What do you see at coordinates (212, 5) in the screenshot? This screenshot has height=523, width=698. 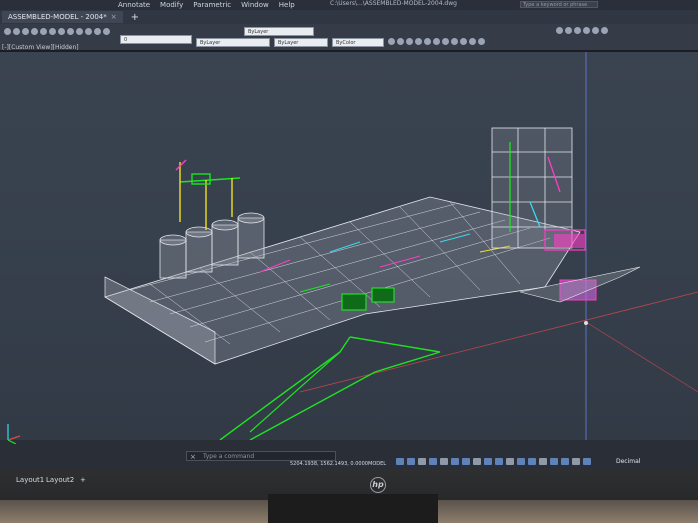 I see `menu-parametric: Parametric` at bounding box center [212, 5].